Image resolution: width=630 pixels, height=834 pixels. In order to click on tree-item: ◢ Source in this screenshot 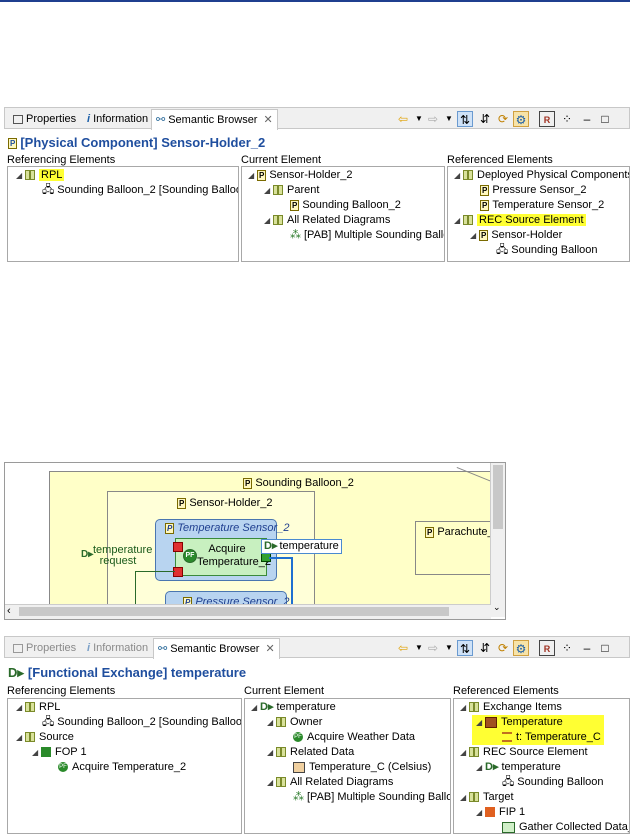, I will do `click(45, 737)`.